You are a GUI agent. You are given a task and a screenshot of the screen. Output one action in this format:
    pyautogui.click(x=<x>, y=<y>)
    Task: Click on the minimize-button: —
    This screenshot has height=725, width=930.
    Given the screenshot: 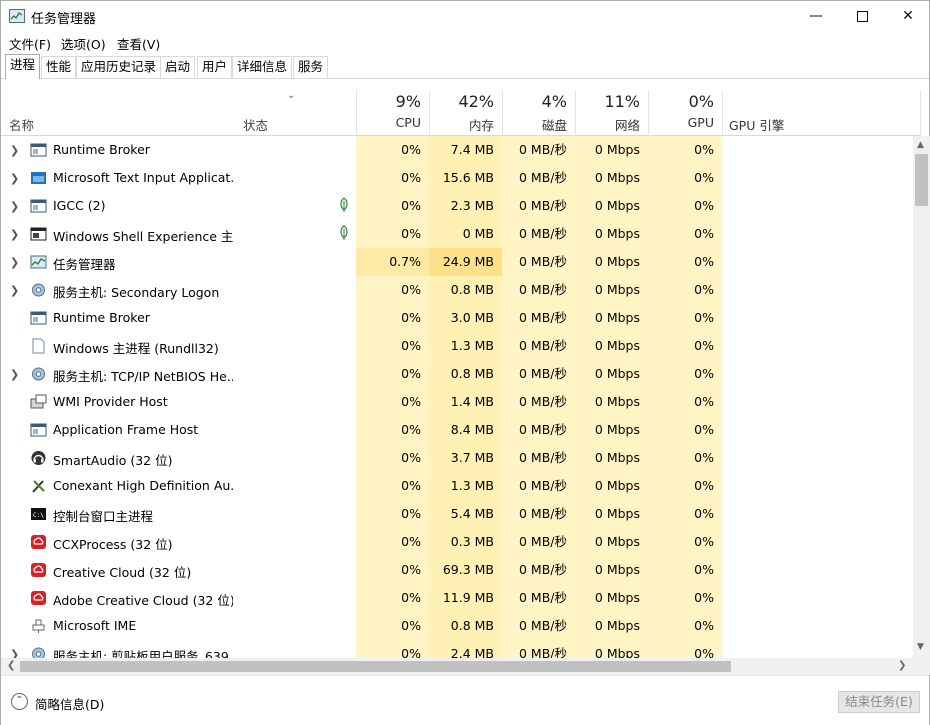 What is the action you would take?
    pyautogui.click(x=816, y=16)
    